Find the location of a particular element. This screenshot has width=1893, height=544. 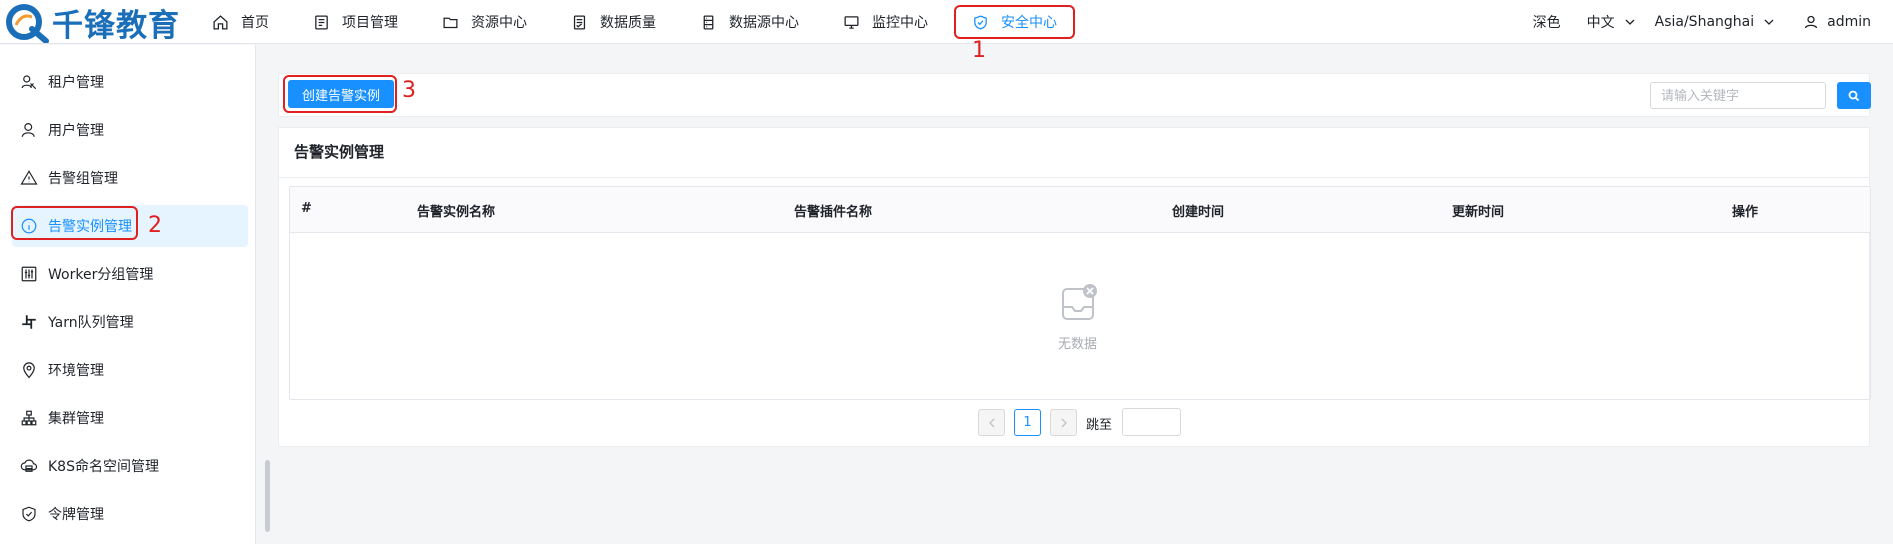

sidebar-item-k8s-namespace: K8S命名空间管理 is located at coordinates (130, 466).